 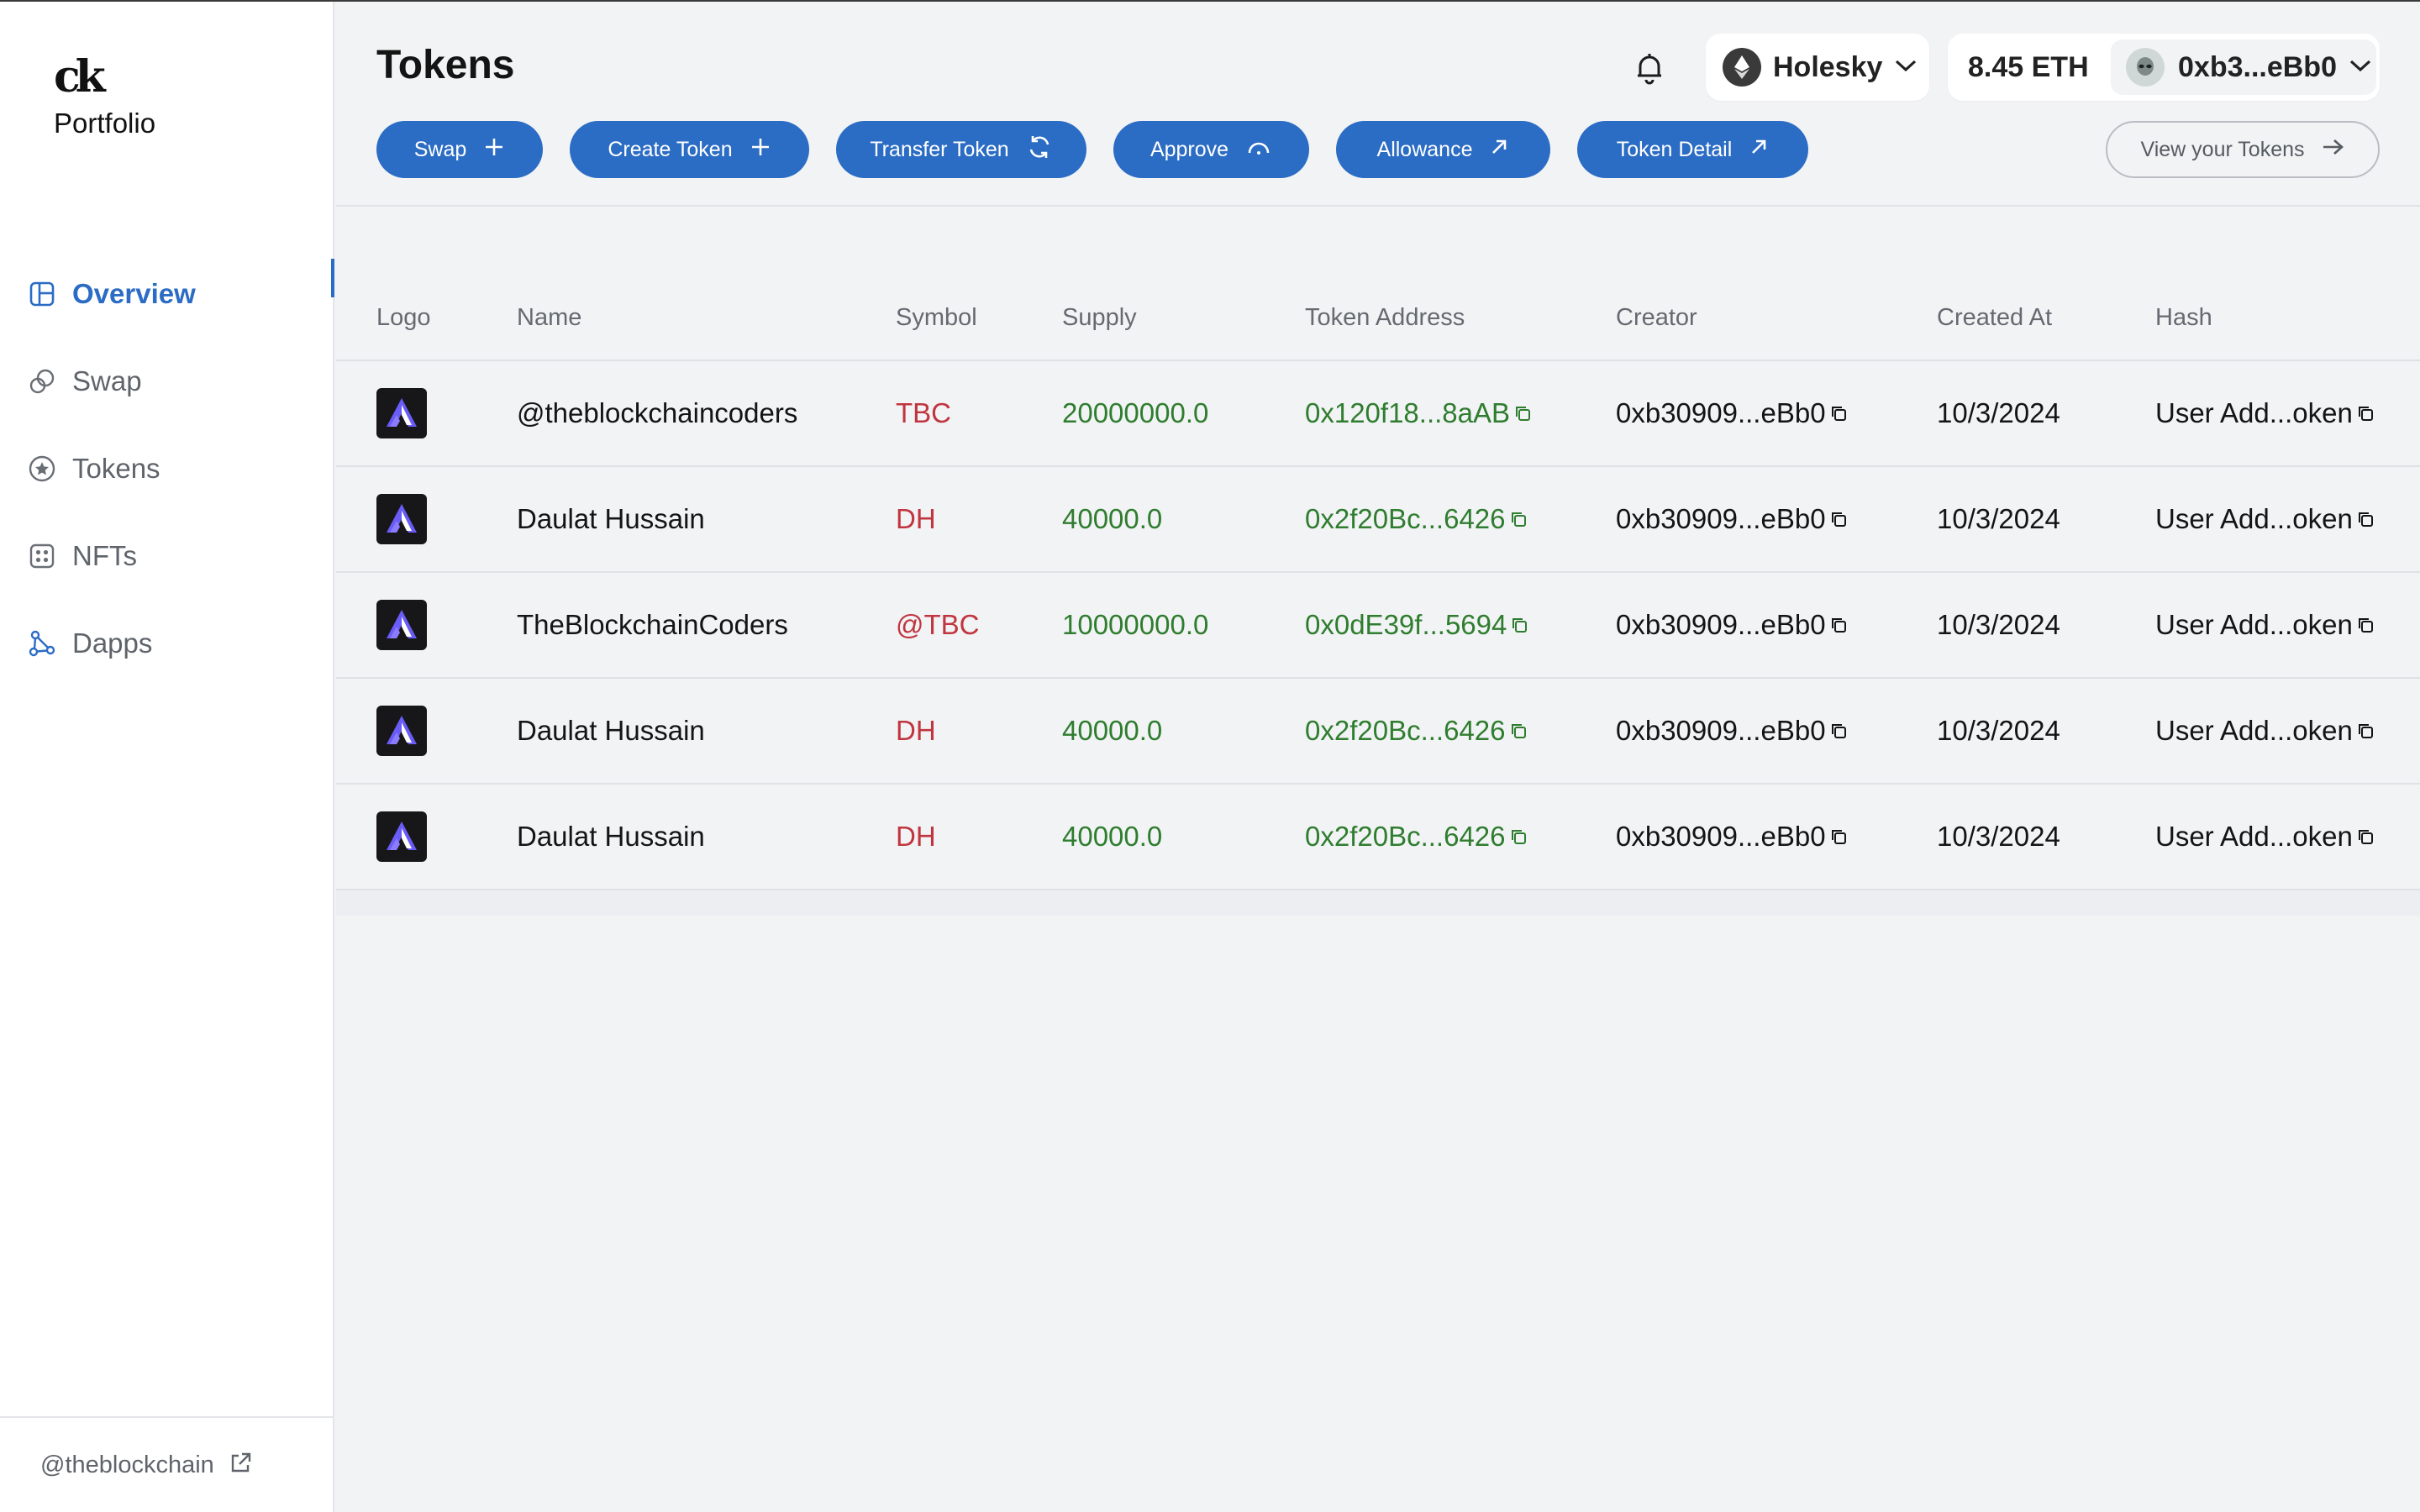 I want to click on token-detail-button: Token Detail, so click(x=1692, y=149).